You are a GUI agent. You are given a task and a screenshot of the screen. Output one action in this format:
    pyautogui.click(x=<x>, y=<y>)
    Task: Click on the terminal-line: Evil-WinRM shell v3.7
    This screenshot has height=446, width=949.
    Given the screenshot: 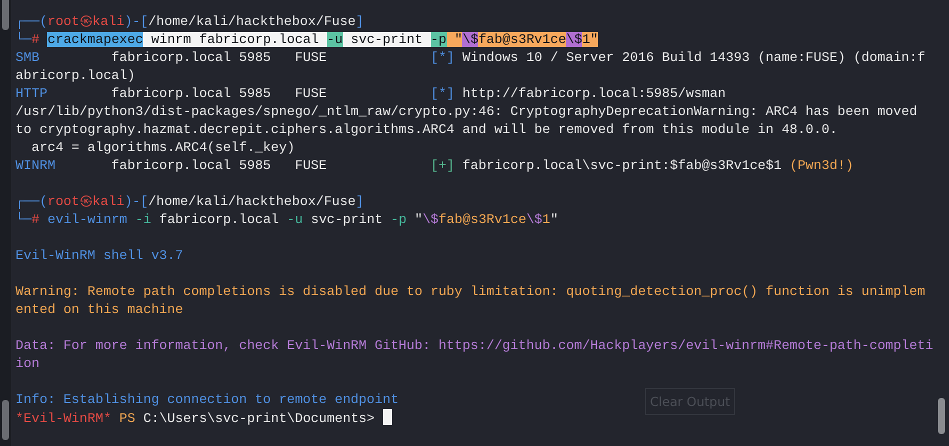 What is the action you would take?
    pyautogui.click(x=100, y=255)
    